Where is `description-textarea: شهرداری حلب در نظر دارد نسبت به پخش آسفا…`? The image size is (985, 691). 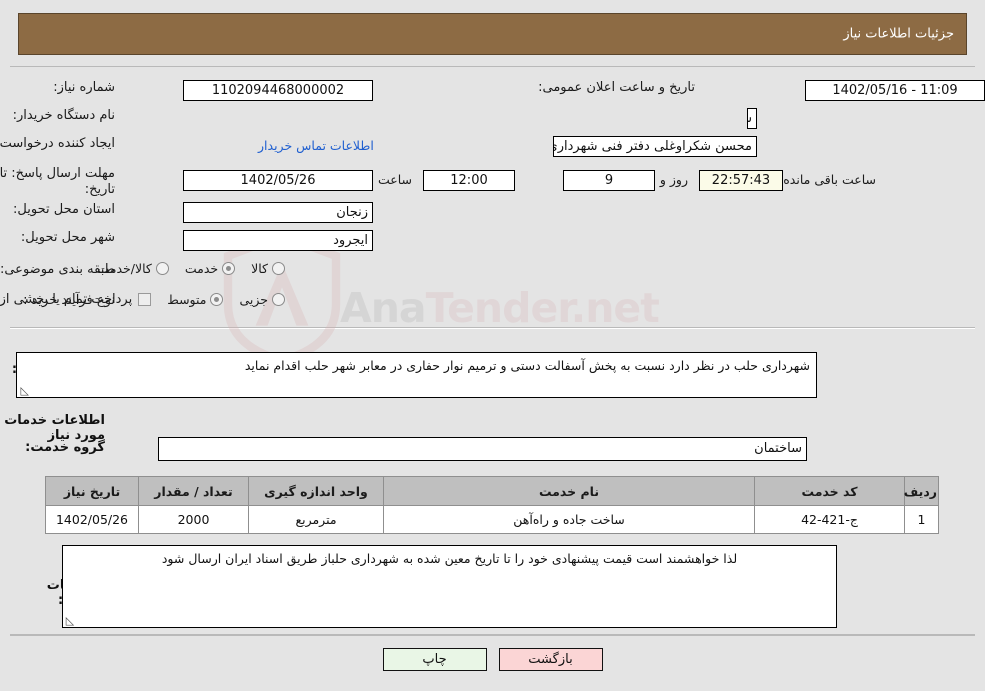
description-textarea: شهرداری حلب در نظر دارد نسبت به پخش آسفا… is located at coordinates (416, 375).